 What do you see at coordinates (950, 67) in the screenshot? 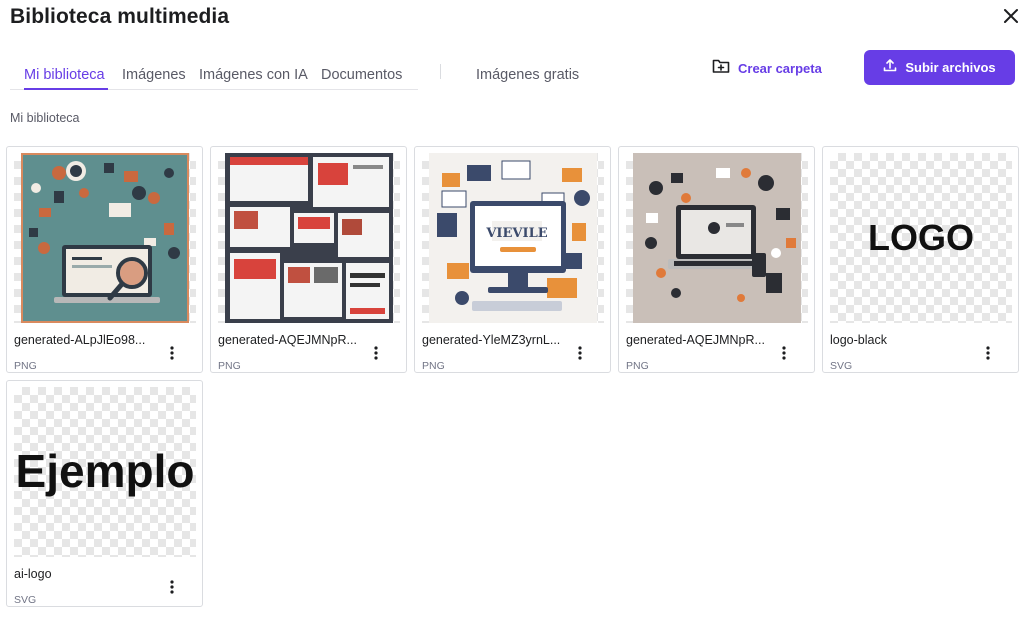
I see `upload-files-label: Subir archivos` at bounding box center [950, 67].